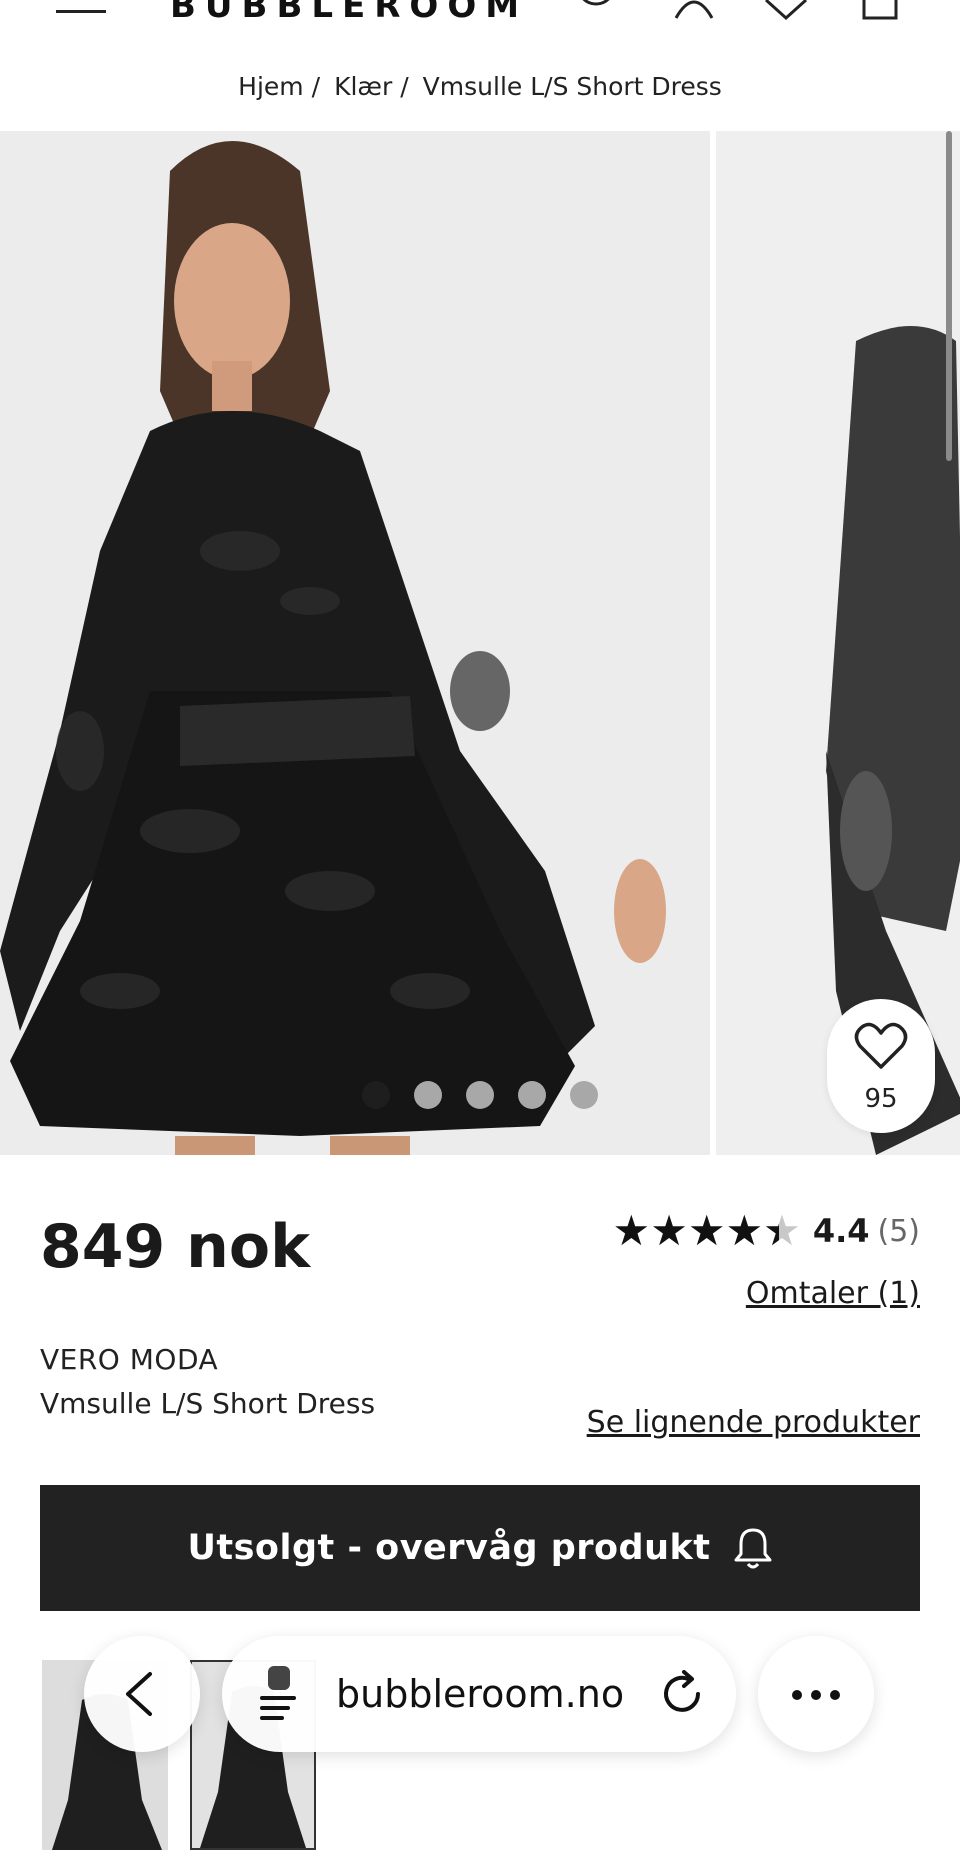  What do you see at coordinates (881, 1045) in the screenshot?
I see `heart-icon` at bounding box center [881, 1045].